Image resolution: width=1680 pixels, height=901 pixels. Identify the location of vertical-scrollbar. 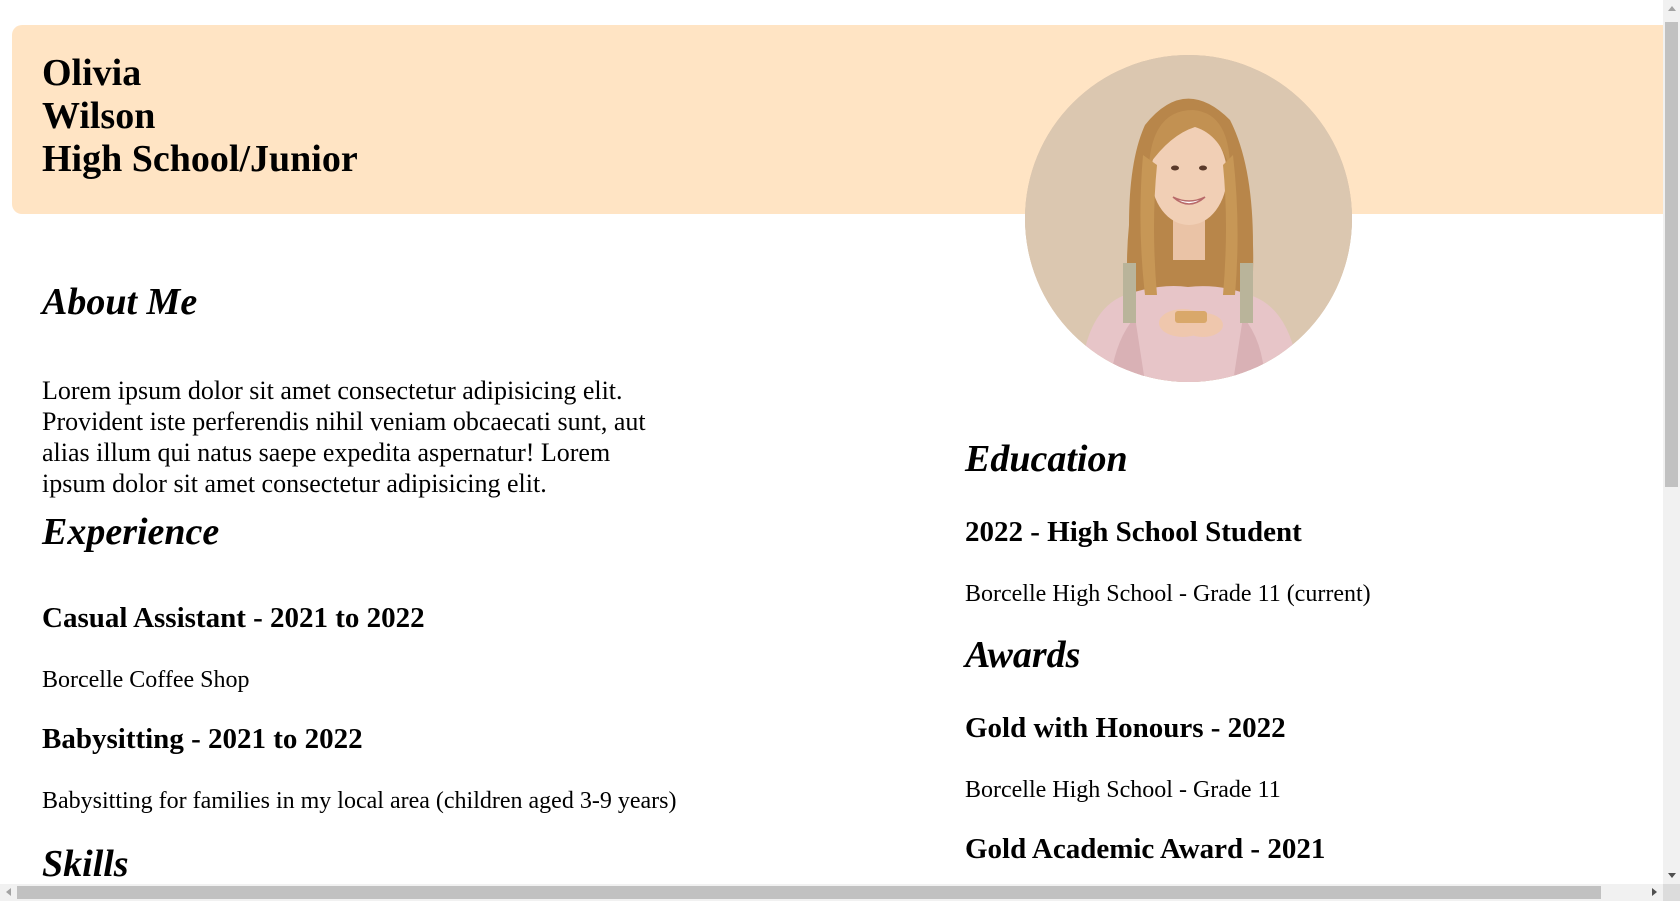
(1671, 442).